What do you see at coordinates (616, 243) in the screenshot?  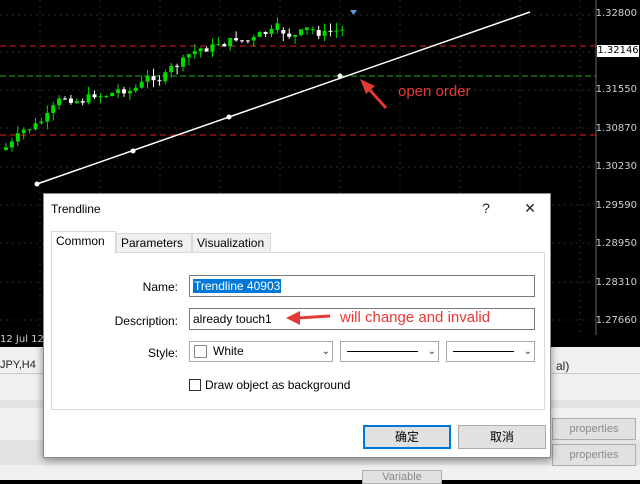 I see `price-tick: 1.28950` at bounding box center [616, 243].